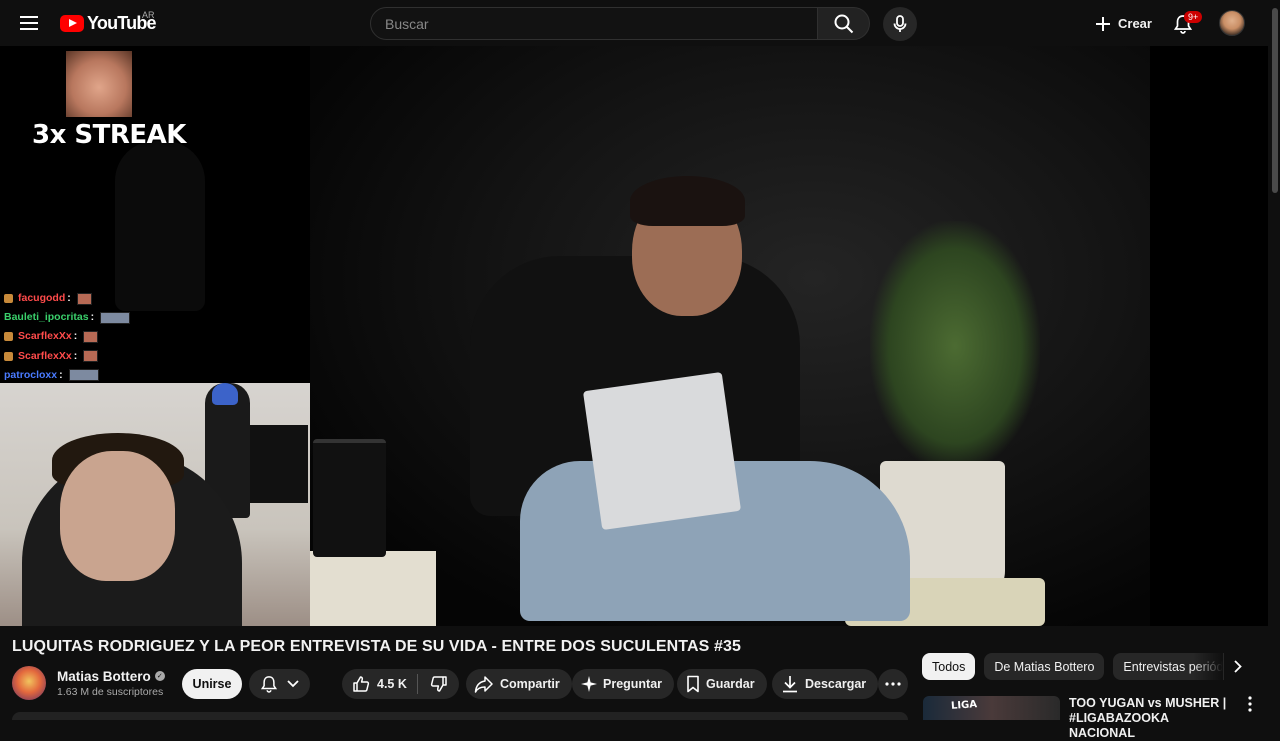  I want to click on chip-todos: Todos, so click(949, 666).